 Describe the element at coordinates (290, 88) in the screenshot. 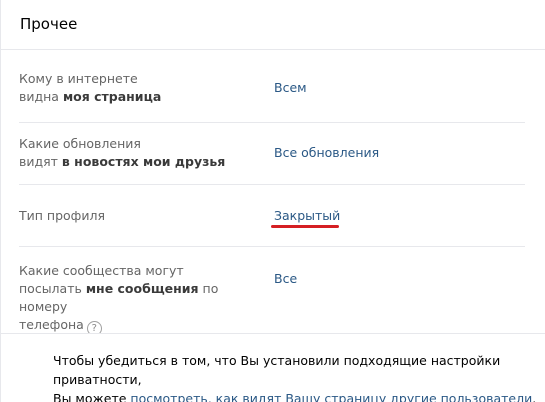

I see `setting-value-dropdown: Всем` at that location.